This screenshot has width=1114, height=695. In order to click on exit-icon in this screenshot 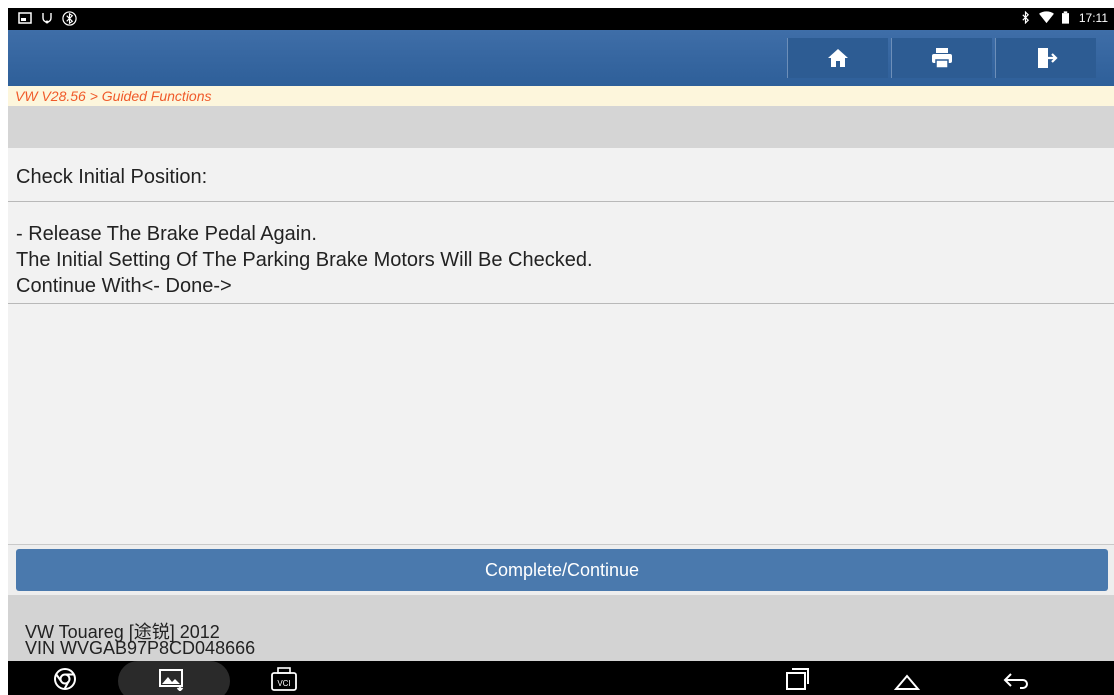, I will do `click(1048, 58)`.